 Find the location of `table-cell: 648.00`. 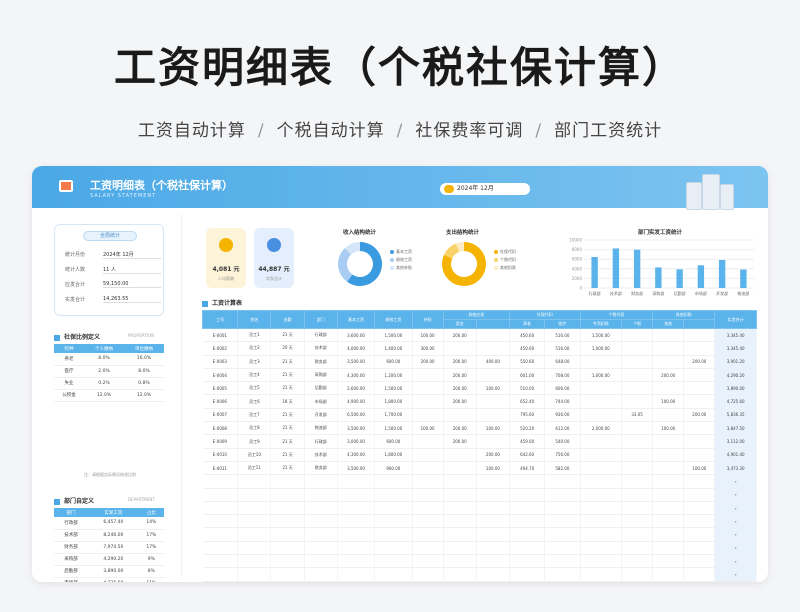

table-cell: 648.00 is located at coordinates (562, 362).